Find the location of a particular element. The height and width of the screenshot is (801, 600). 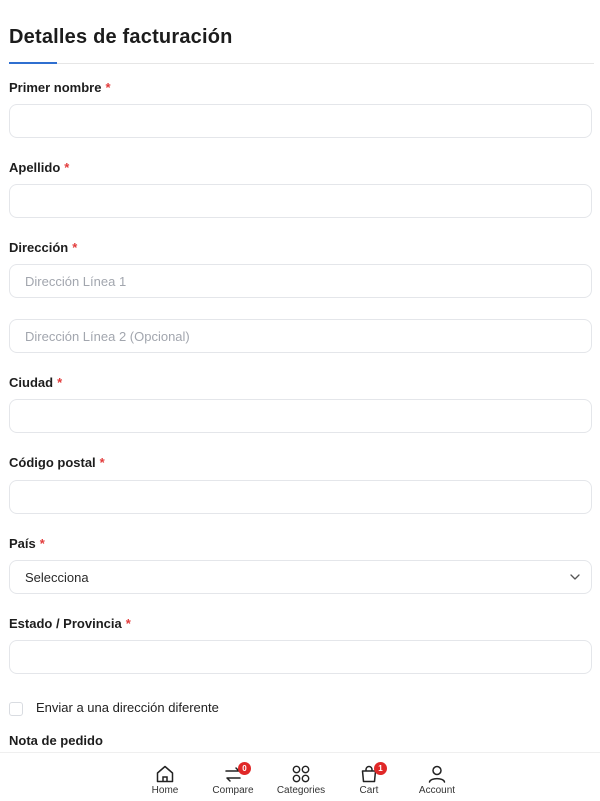

address-label: Dirección * is located at coordinates (43, 247).